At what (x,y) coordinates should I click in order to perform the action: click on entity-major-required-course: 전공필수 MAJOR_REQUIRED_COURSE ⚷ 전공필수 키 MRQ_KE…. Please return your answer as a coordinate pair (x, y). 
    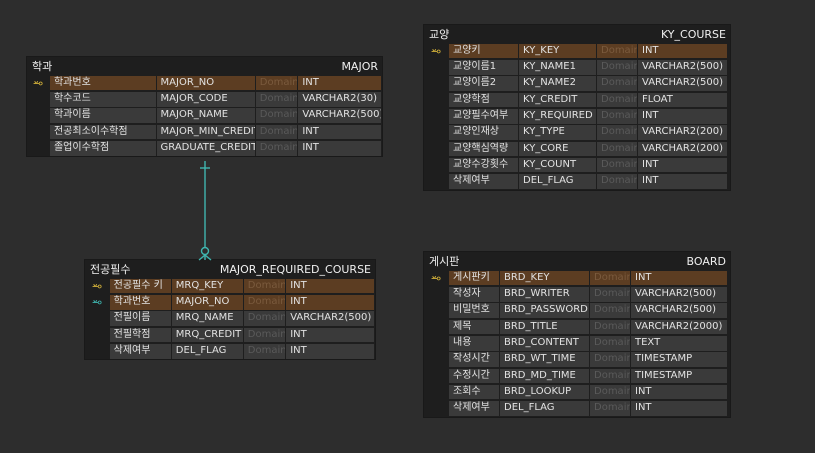
    Looking at the image, I should click on (230, 310).